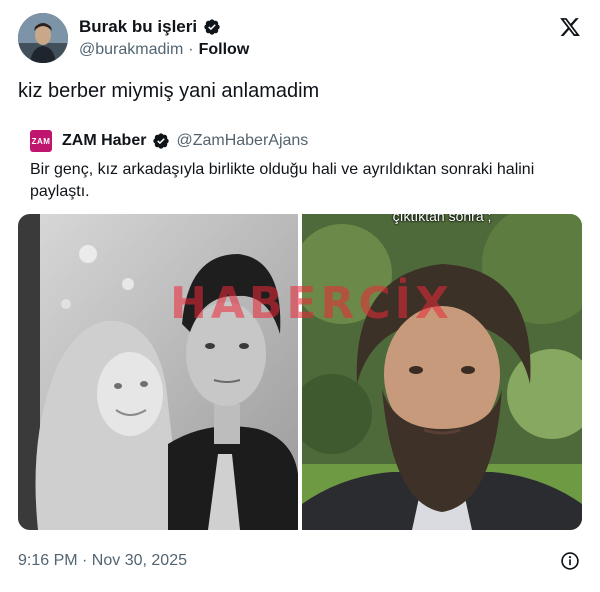 The width and height of the screenshot is (600, 592). Describe the element at coordinates (138, 27) in the screenshot. I see `author-name: Burak bu işleri` at that location.